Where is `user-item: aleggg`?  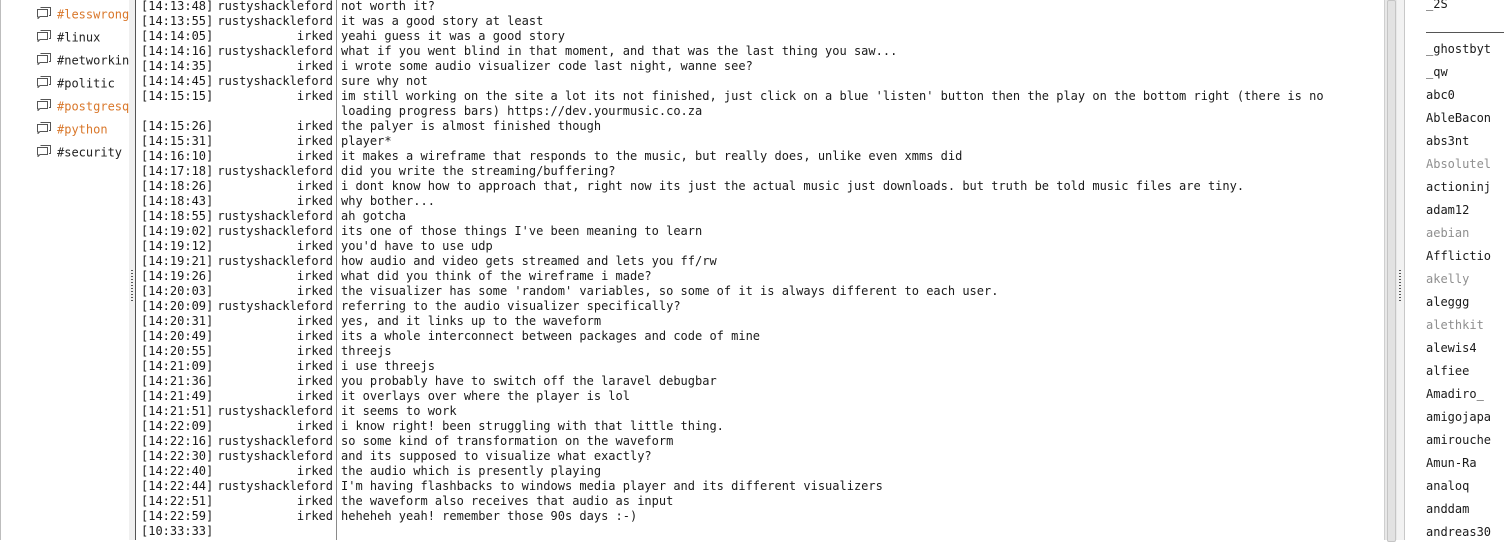
user-item: aleggg is located at coordinates (1465, 302).